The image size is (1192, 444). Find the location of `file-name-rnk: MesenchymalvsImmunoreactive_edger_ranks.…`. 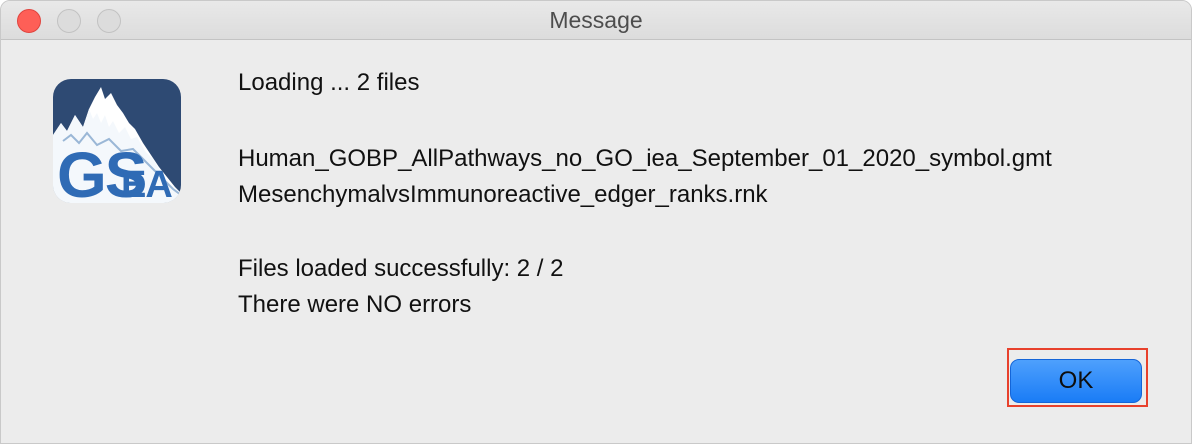

file-name-rnk: MesenchymalvsImmunoreactive_edger_ranks.… is located at coordinates (503, 194).